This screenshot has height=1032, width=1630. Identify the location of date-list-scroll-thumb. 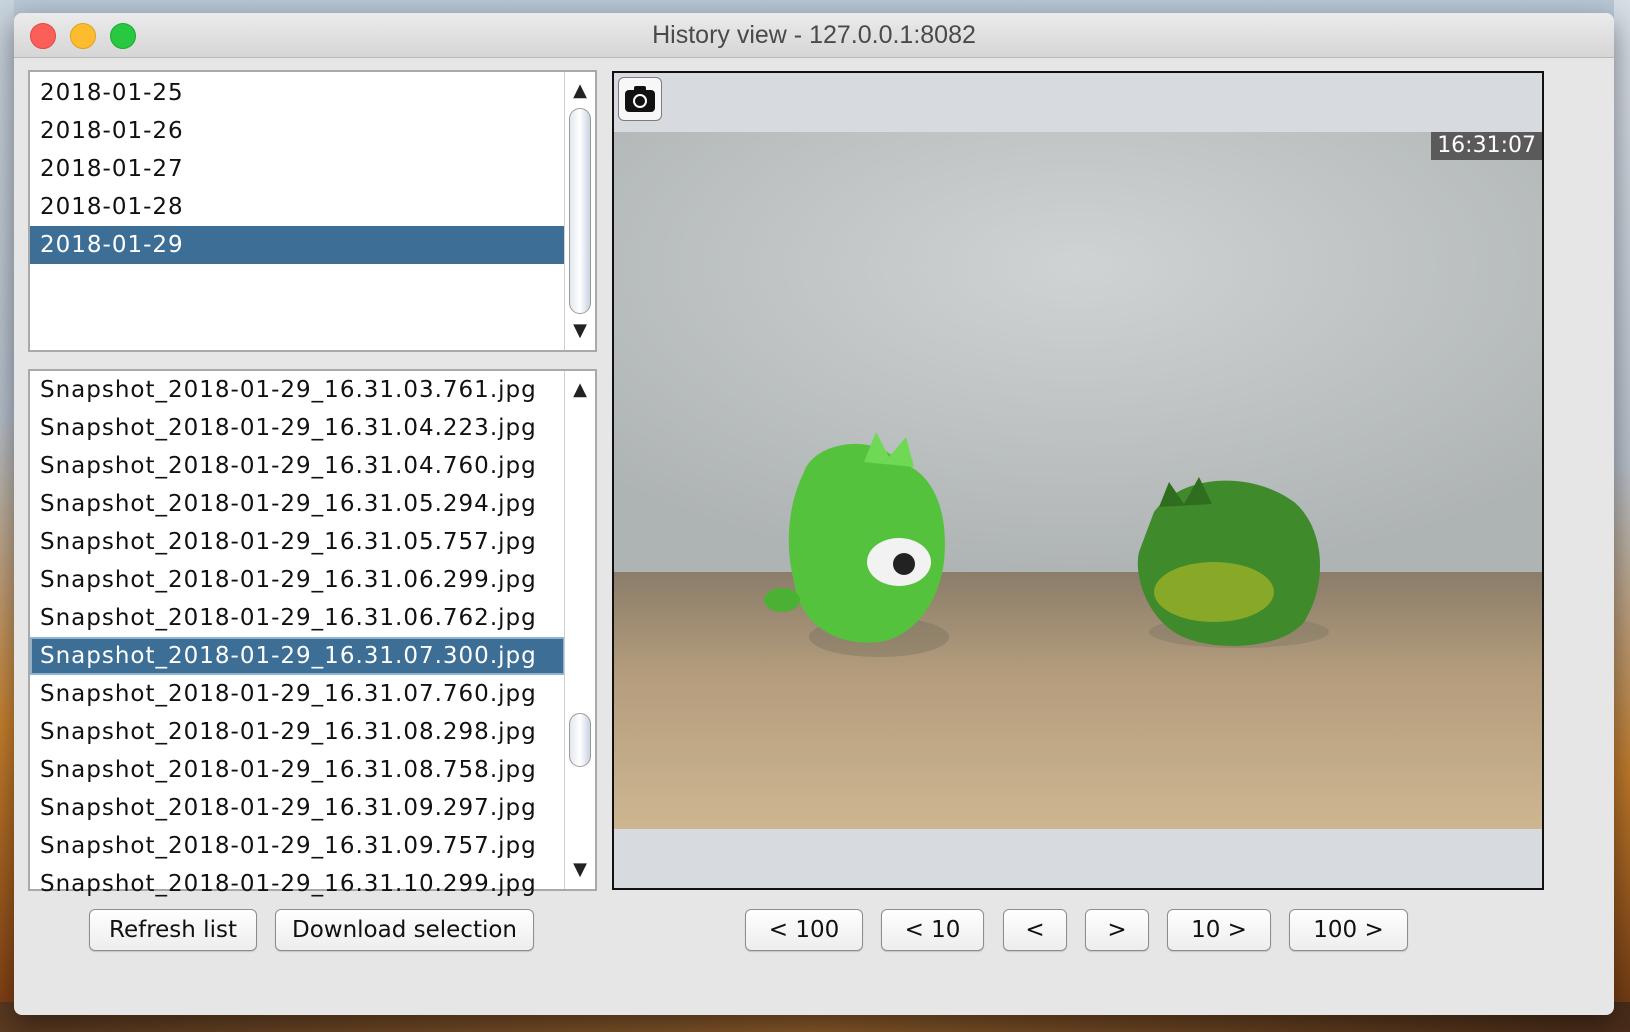
(580, 211).